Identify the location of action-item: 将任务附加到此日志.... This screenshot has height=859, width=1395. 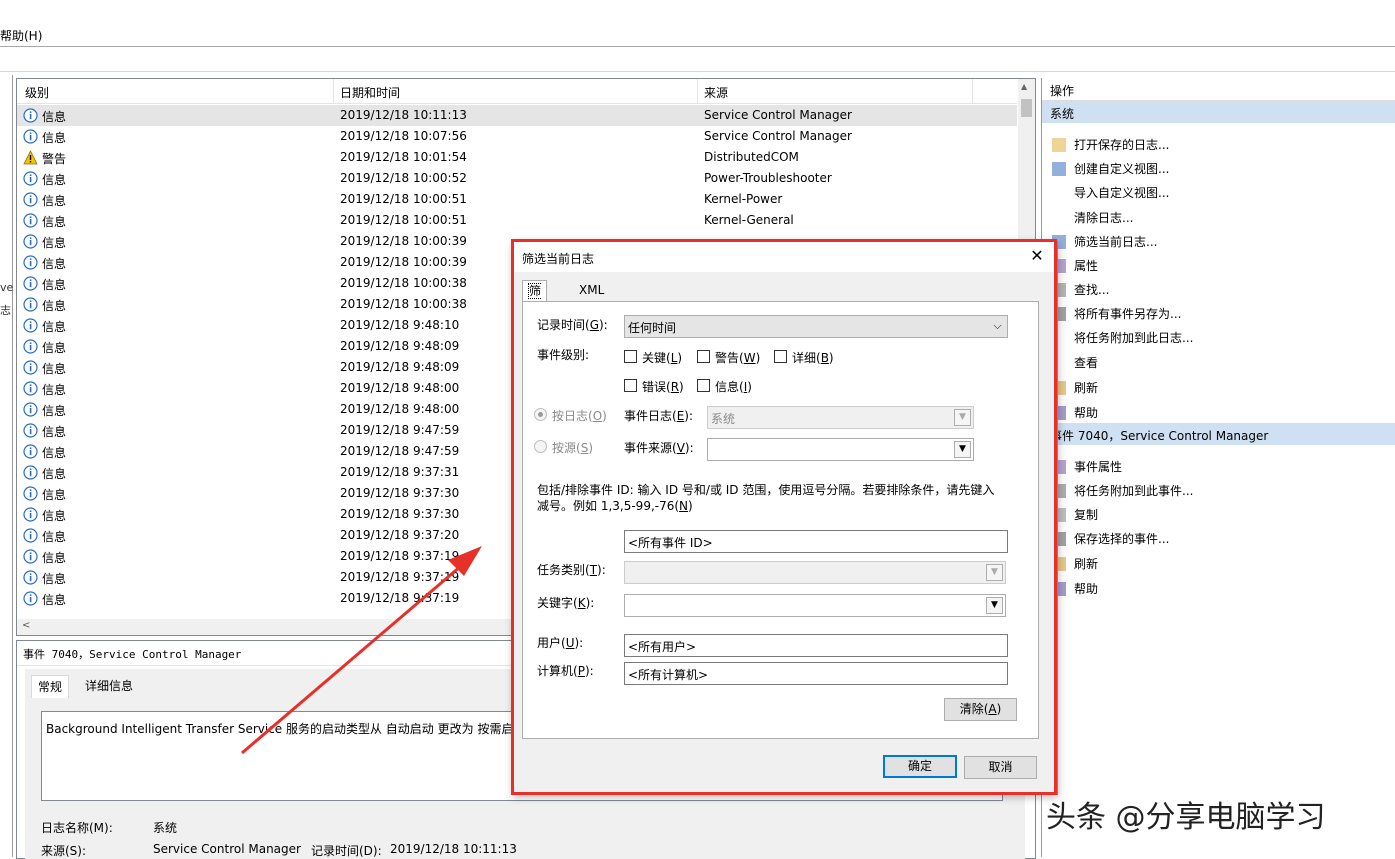
(1133, 337).